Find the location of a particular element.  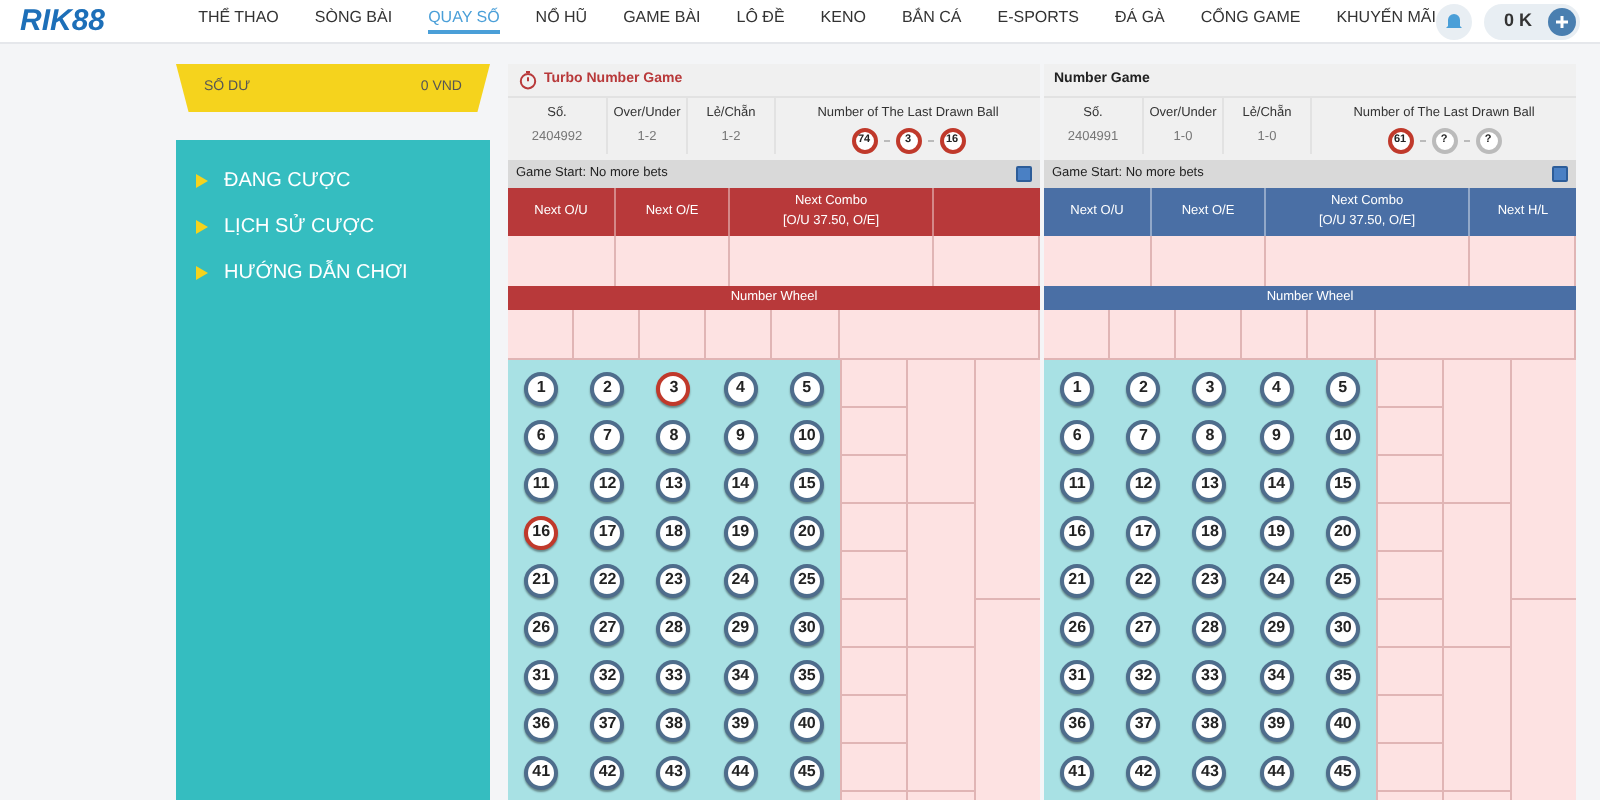

plus-icon is located at coordinates (1562, 21).